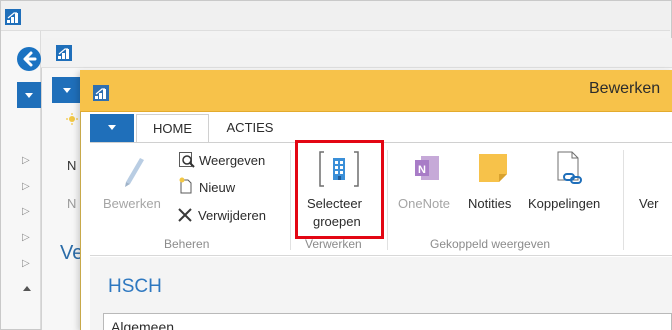 The image size is (672, 330). Describe the element at coordinates (422, 170) in the screenshot. I see `svg-text: N` at that location.